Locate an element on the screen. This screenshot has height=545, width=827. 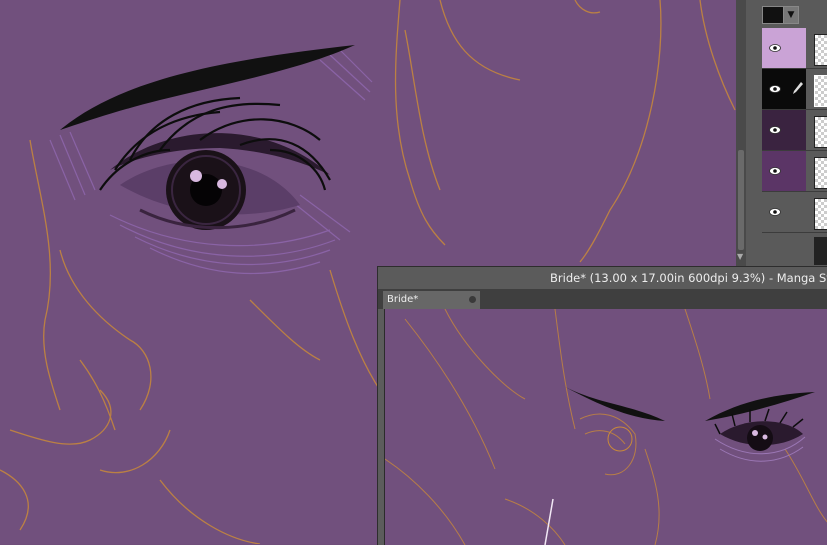
chevron-down-icon: ▼ is located at coordinates (791, 15).